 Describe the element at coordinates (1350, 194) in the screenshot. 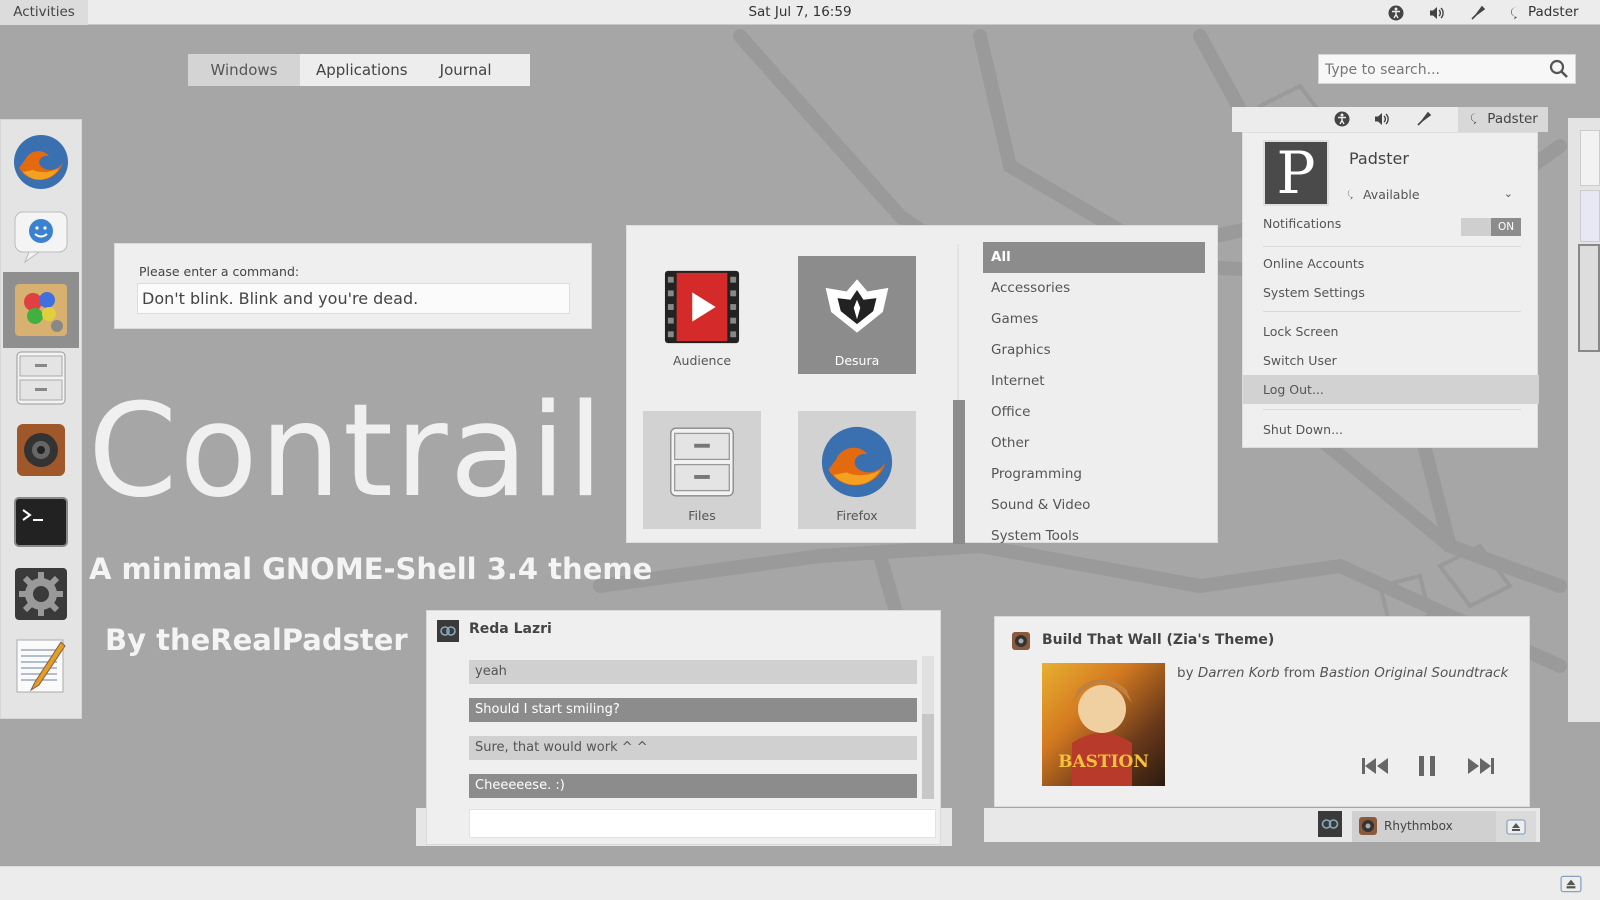

I see `available-icon` at that location.